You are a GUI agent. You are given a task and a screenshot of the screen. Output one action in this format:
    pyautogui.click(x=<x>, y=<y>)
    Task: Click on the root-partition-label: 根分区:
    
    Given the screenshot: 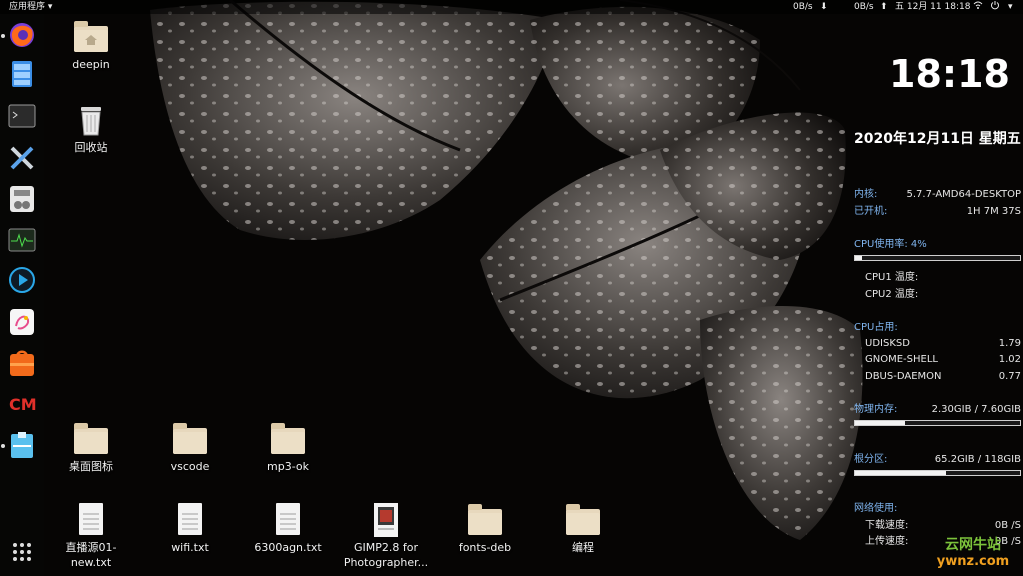 What is the action you would take?
    pyautogui.click(x=871, y=459)
    